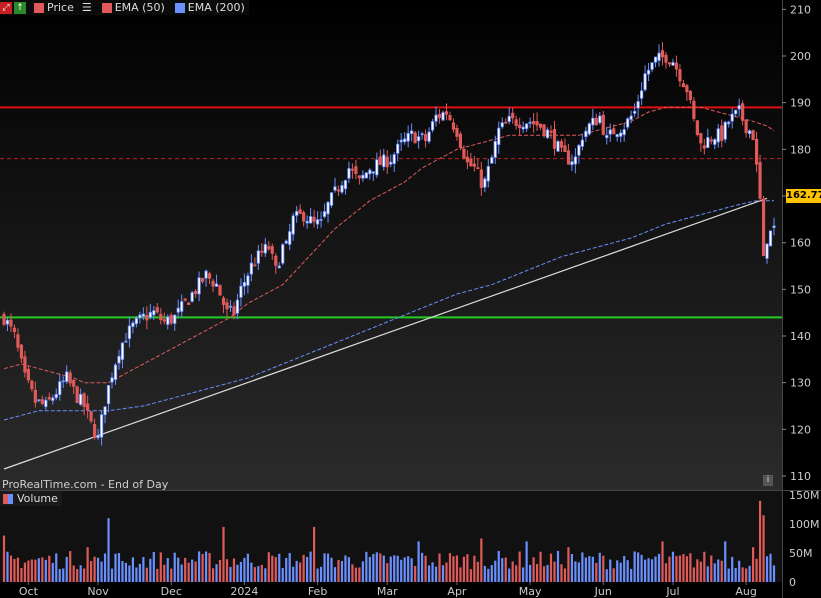  I want to click on watermark: ProRealTime.com - End of Day, so click(85, 484).